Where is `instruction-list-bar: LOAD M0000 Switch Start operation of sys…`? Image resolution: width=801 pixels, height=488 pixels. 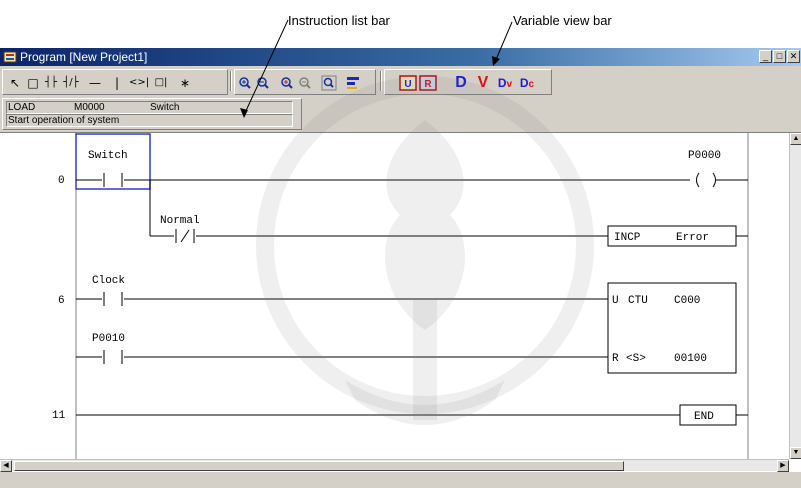 instruction-list-bar: LOAD M0000 Switch Start operation of sys… is located at coordinates (152, 114).